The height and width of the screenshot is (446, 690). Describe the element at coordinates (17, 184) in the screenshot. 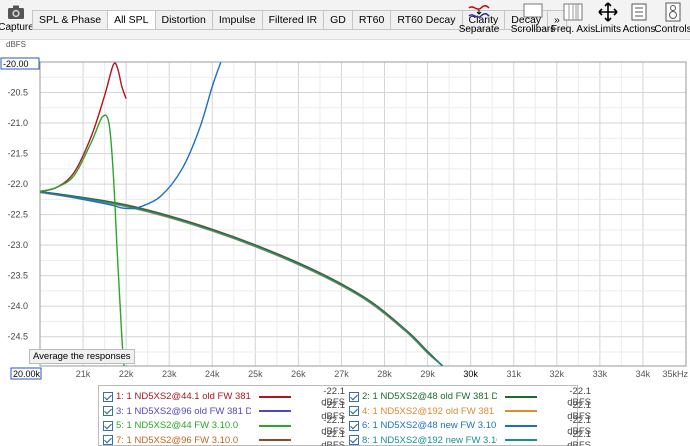

I see `y-tick-label: -22.0` at that location.